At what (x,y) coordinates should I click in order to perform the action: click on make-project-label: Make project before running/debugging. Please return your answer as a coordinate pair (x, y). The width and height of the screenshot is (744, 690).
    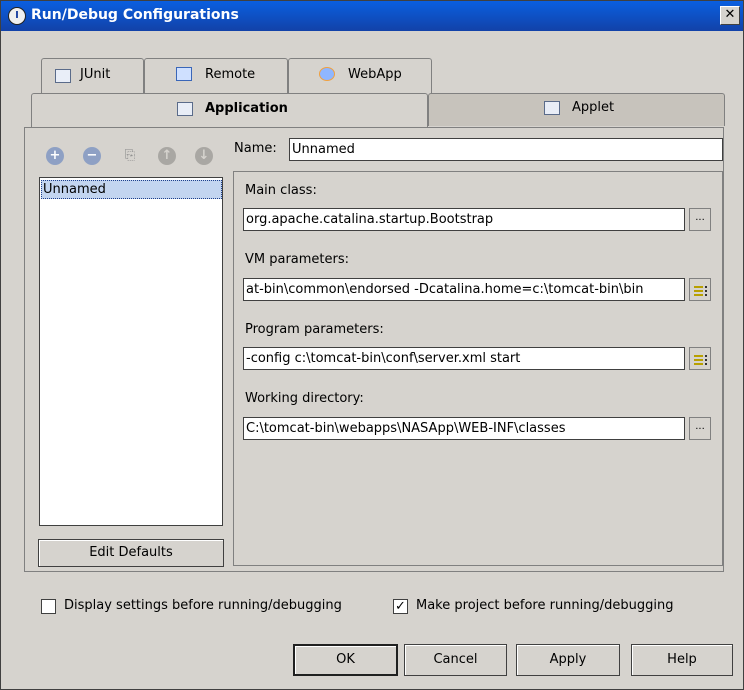
    Looking at the image, I should click on (545, 605).